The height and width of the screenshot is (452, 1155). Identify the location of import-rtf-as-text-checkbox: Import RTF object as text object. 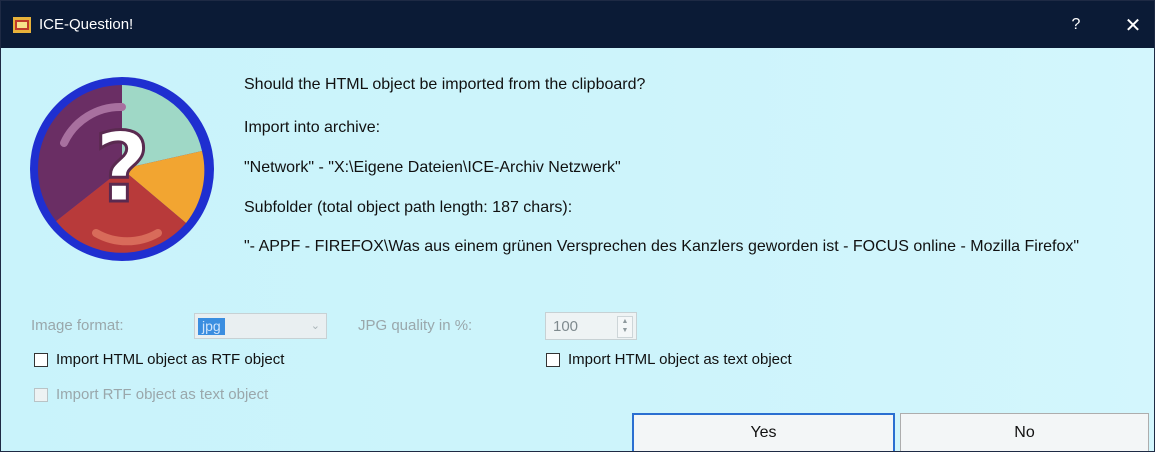
(151, 394).